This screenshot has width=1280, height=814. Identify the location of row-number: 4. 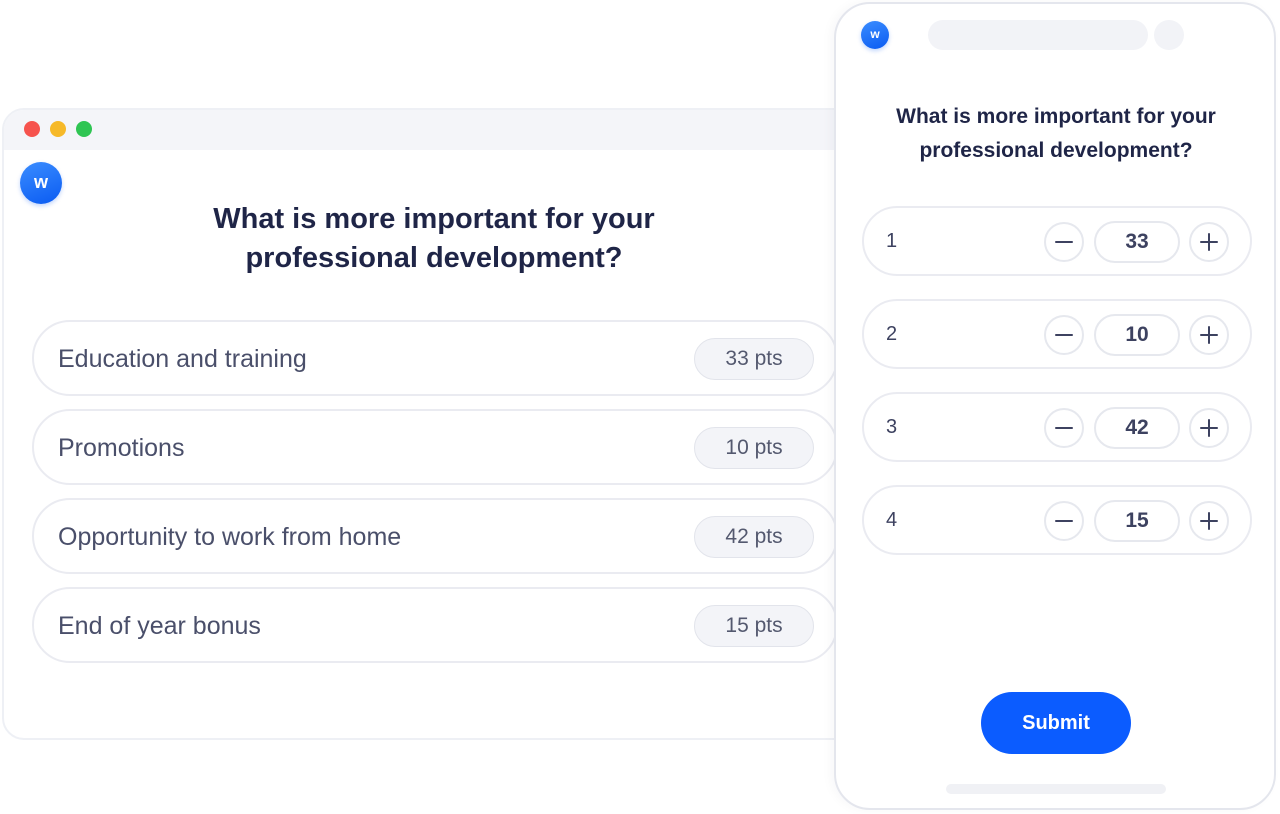
(892, 520).